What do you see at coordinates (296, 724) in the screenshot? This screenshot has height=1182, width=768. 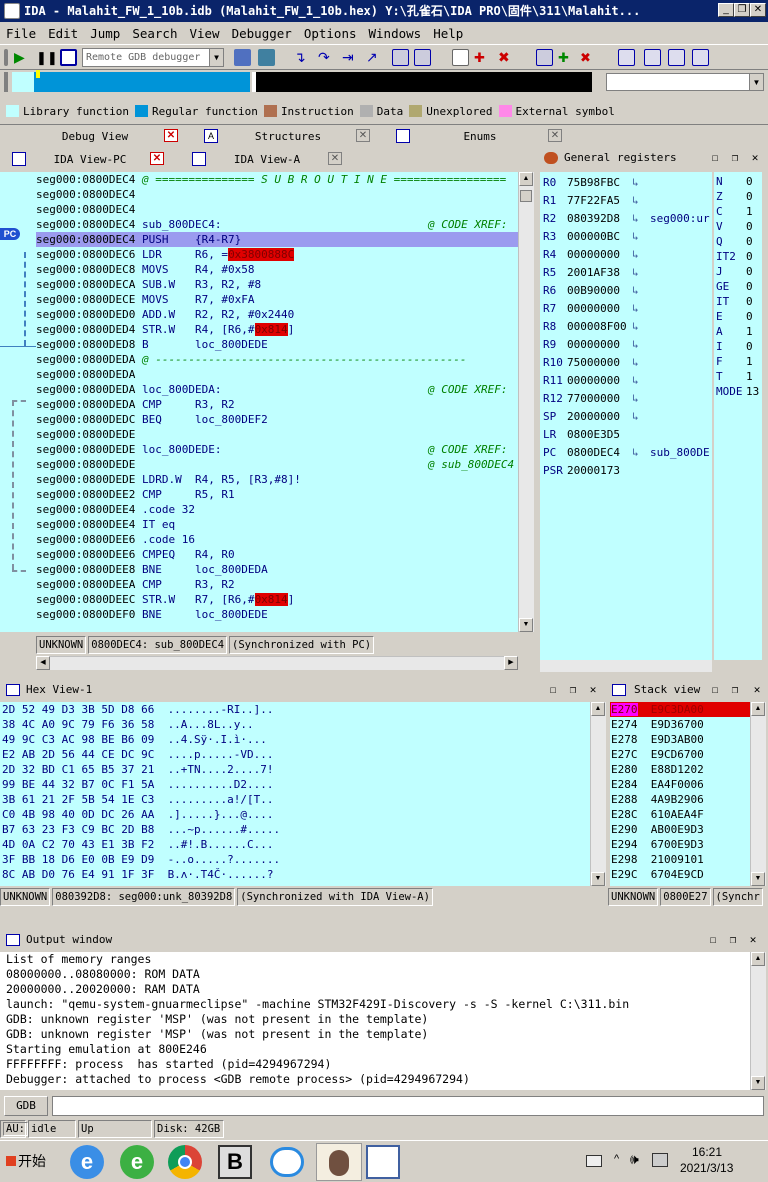 I see `hex-row: 38 4C A0 9C 79 F6 36 58 ..A...8L..y..` at bounding box center [296, 724].